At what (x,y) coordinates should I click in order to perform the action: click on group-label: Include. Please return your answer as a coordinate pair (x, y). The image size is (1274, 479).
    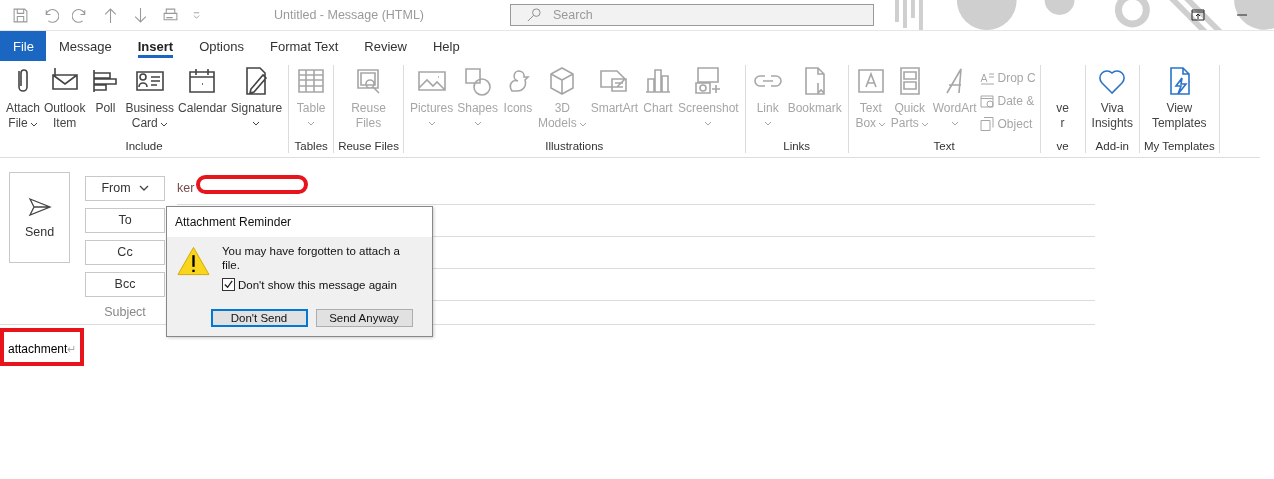
    Looking at the image, I should click on (144, 146).